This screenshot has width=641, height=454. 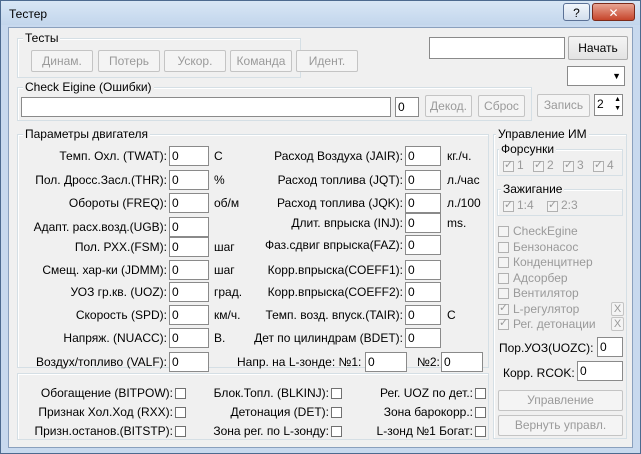 What do you see at coordinates (610, 347) in the screenshot?
I see `uozc-field: 0` at bounding box center [610, 347].